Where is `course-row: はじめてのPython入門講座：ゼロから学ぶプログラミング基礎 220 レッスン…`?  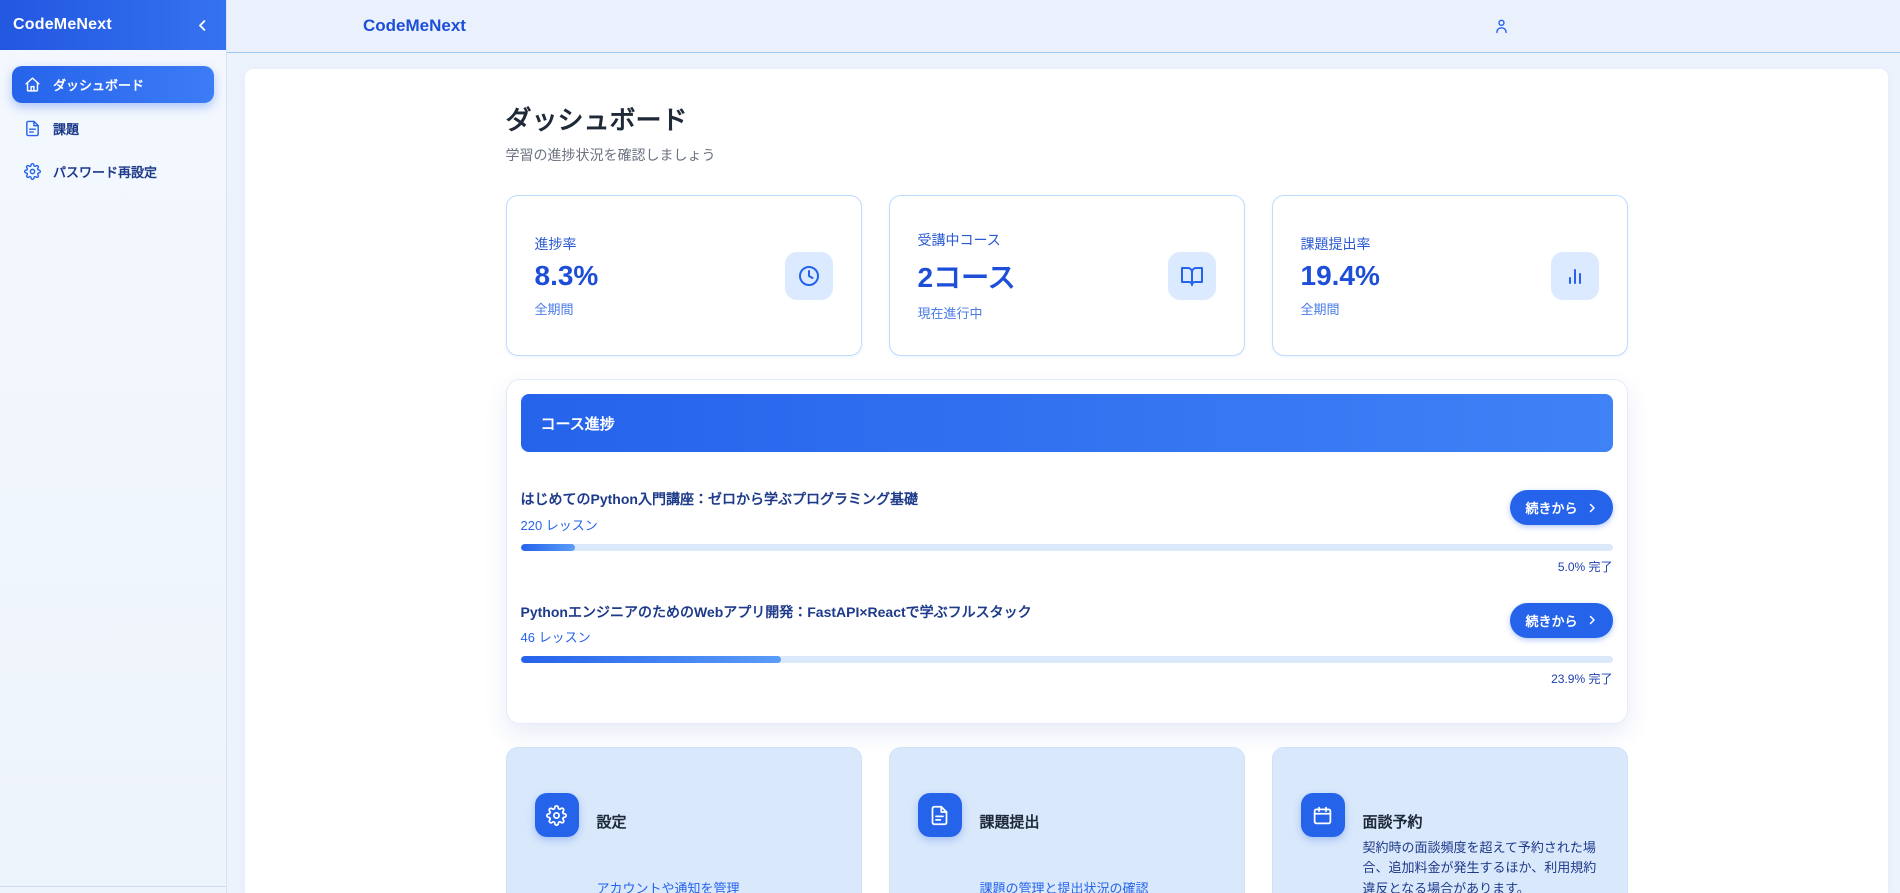
course-row: はじめてのPython入門講座：ゼロから学ぶプログラミング基礎 220 レッスン… is located at coordinates (1066, 532).